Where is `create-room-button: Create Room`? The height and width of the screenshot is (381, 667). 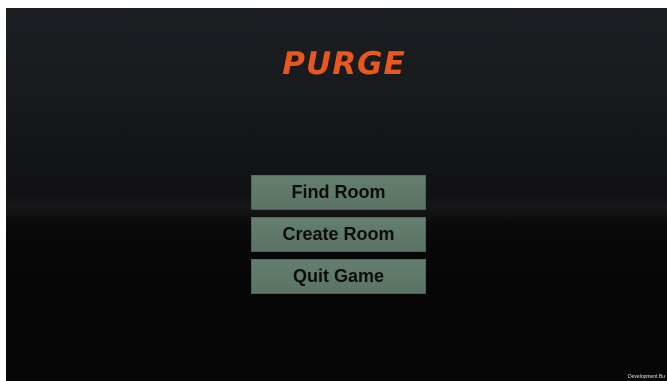
create-room-button: Create Room is located at coordinates (338, 234).